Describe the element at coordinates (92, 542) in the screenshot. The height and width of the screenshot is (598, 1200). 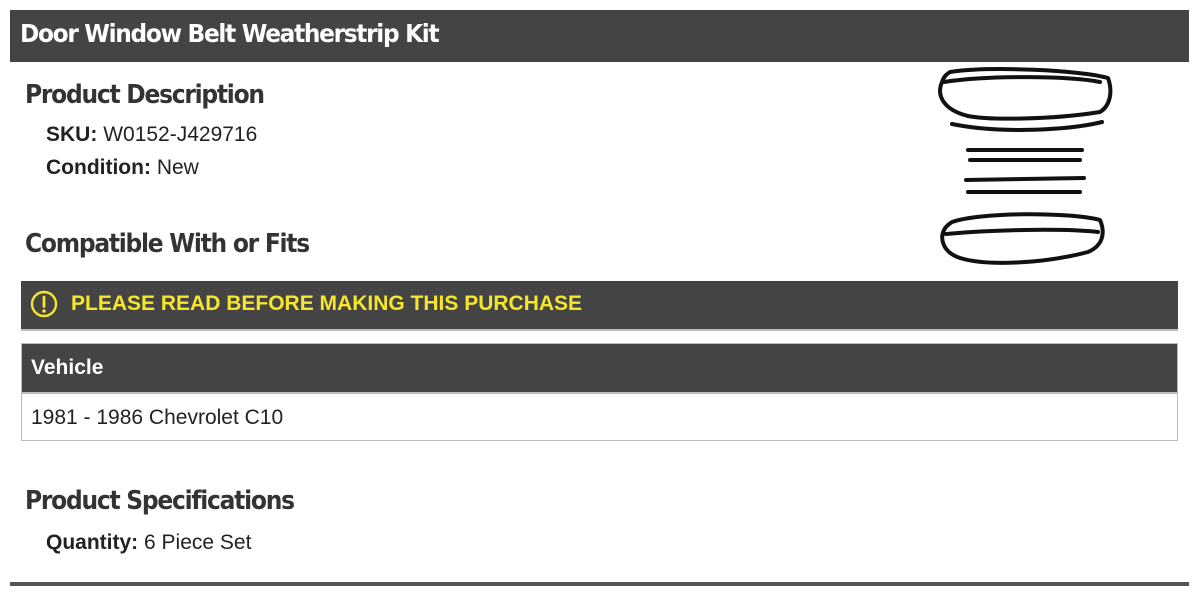
I see `quantity-label: Quantity:` at that location.